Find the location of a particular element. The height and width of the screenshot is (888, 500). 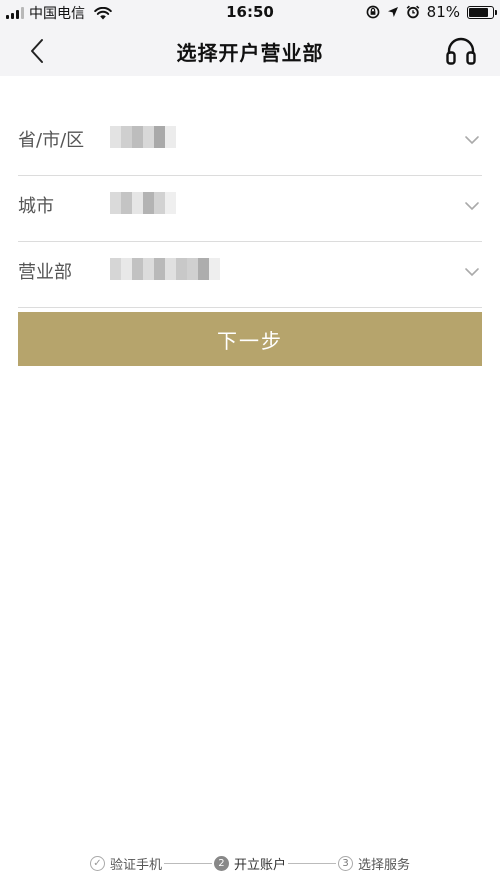

city-select: 城市 is located at coordinates (250, 209).